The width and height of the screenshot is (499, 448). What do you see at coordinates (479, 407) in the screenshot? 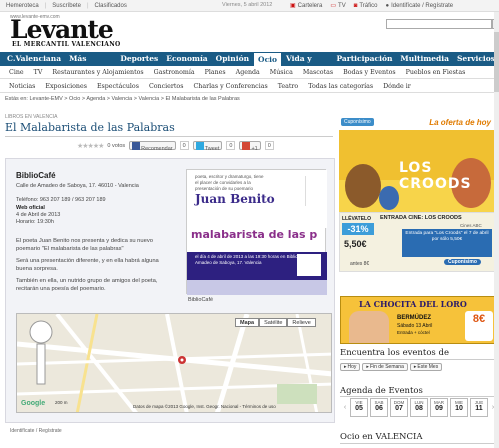
I see `agenda-day: JUE 11` at bounding box center [479, 407].